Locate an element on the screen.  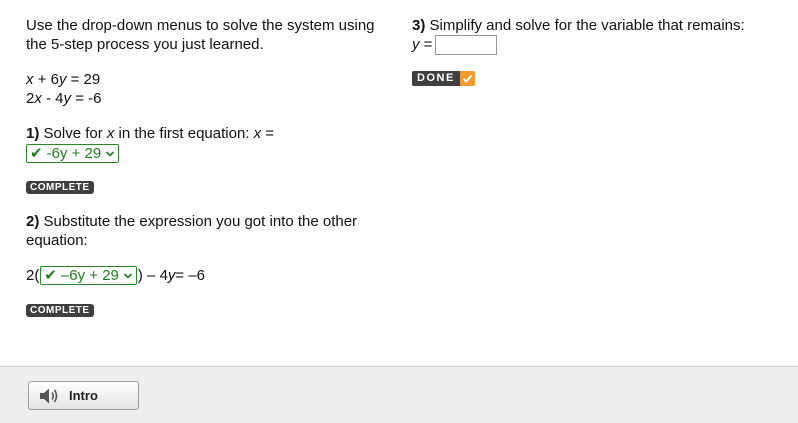
footer-bar: Intro is located at coordinates (399, 394).